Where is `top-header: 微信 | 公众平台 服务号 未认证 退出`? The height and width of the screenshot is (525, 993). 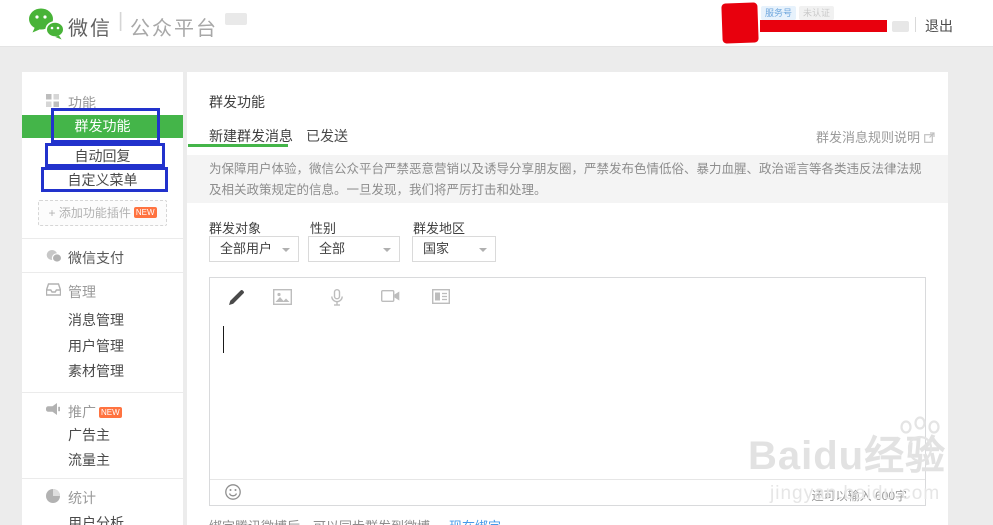 top-header: 微信 | 公众平台 服务号 未认证 退出 is located at coordinates (496, 23).